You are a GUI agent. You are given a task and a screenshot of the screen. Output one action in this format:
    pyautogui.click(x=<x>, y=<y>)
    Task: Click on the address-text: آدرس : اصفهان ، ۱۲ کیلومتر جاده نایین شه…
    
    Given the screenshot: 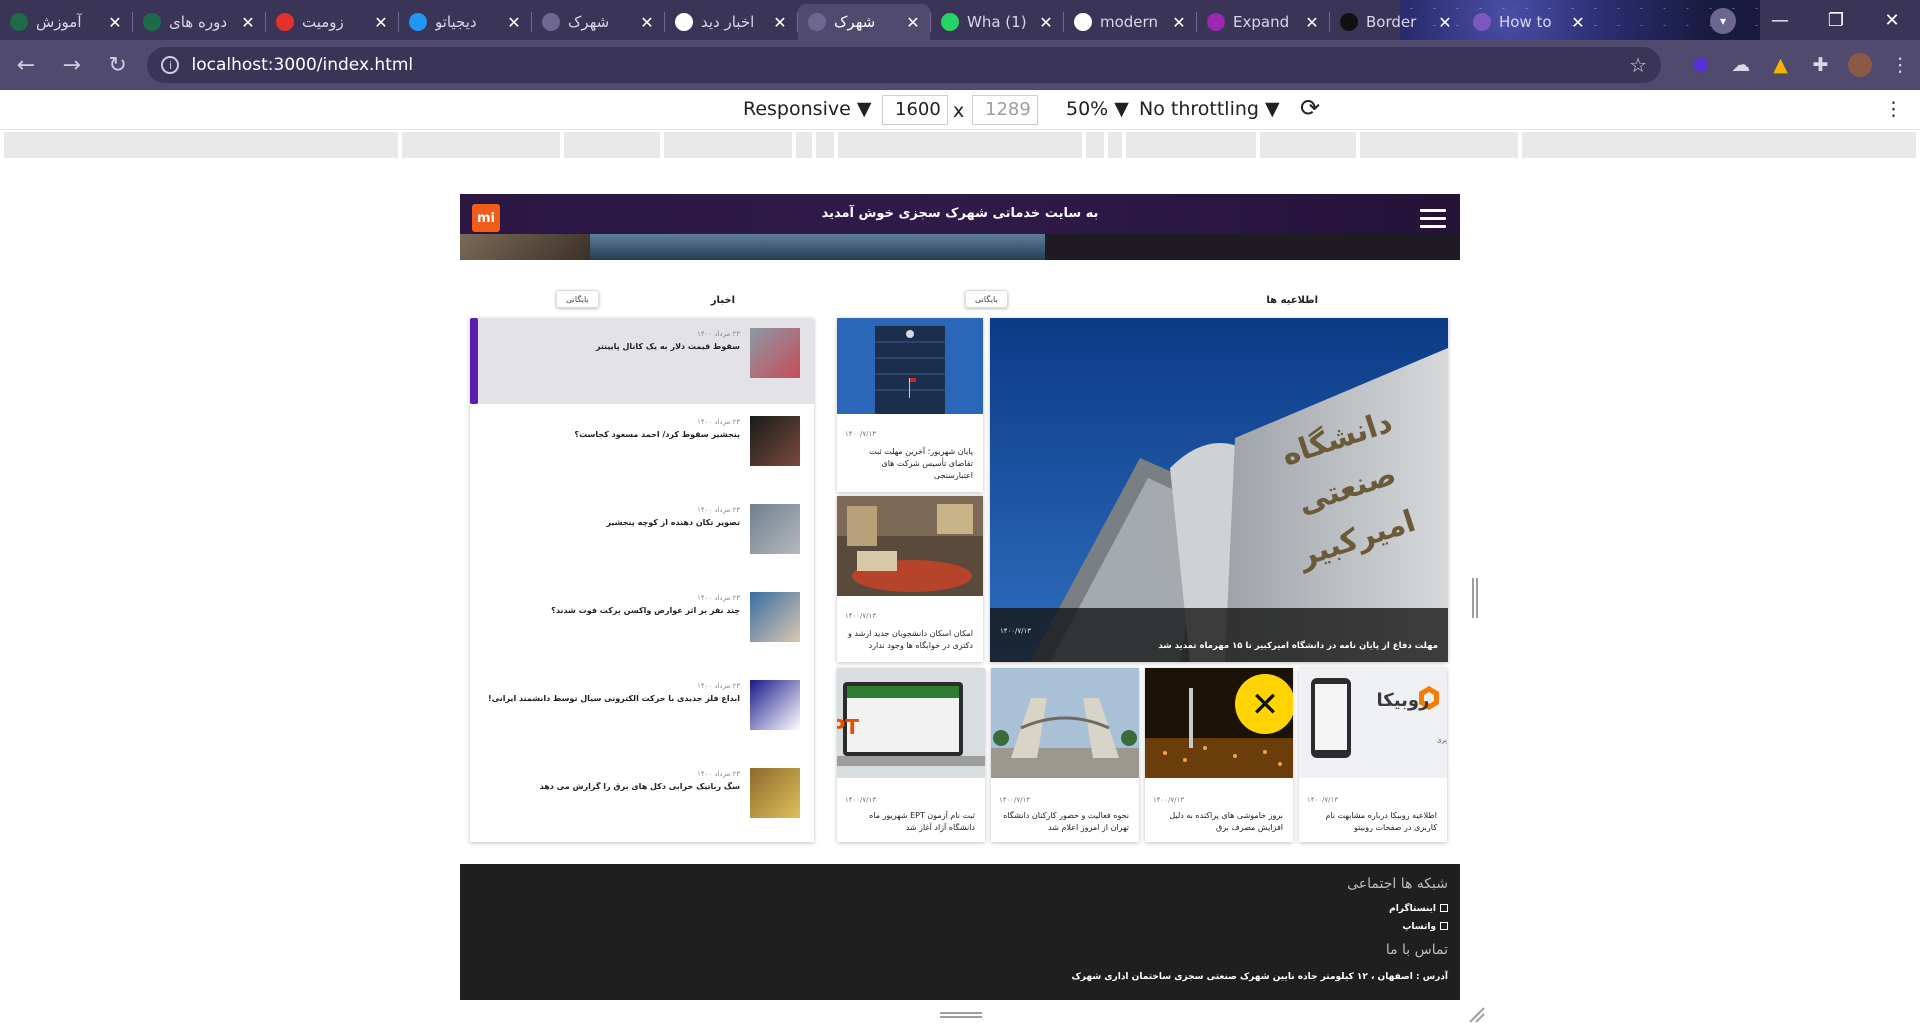 What is the action you would take?
    pyautogui.click(x=1259, y=977)
    